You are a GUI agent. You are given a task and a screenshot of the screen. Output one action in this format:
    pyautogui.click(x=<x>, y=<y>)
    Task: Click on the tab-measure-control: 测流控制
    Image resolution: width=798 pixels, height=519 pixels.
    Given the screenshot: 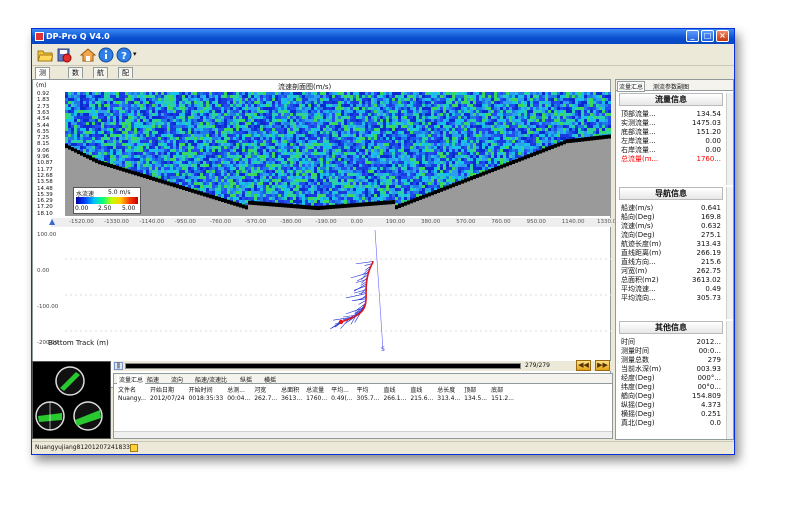 What is the action you would take?
    pyautogui.click(x=42, y=87)
    